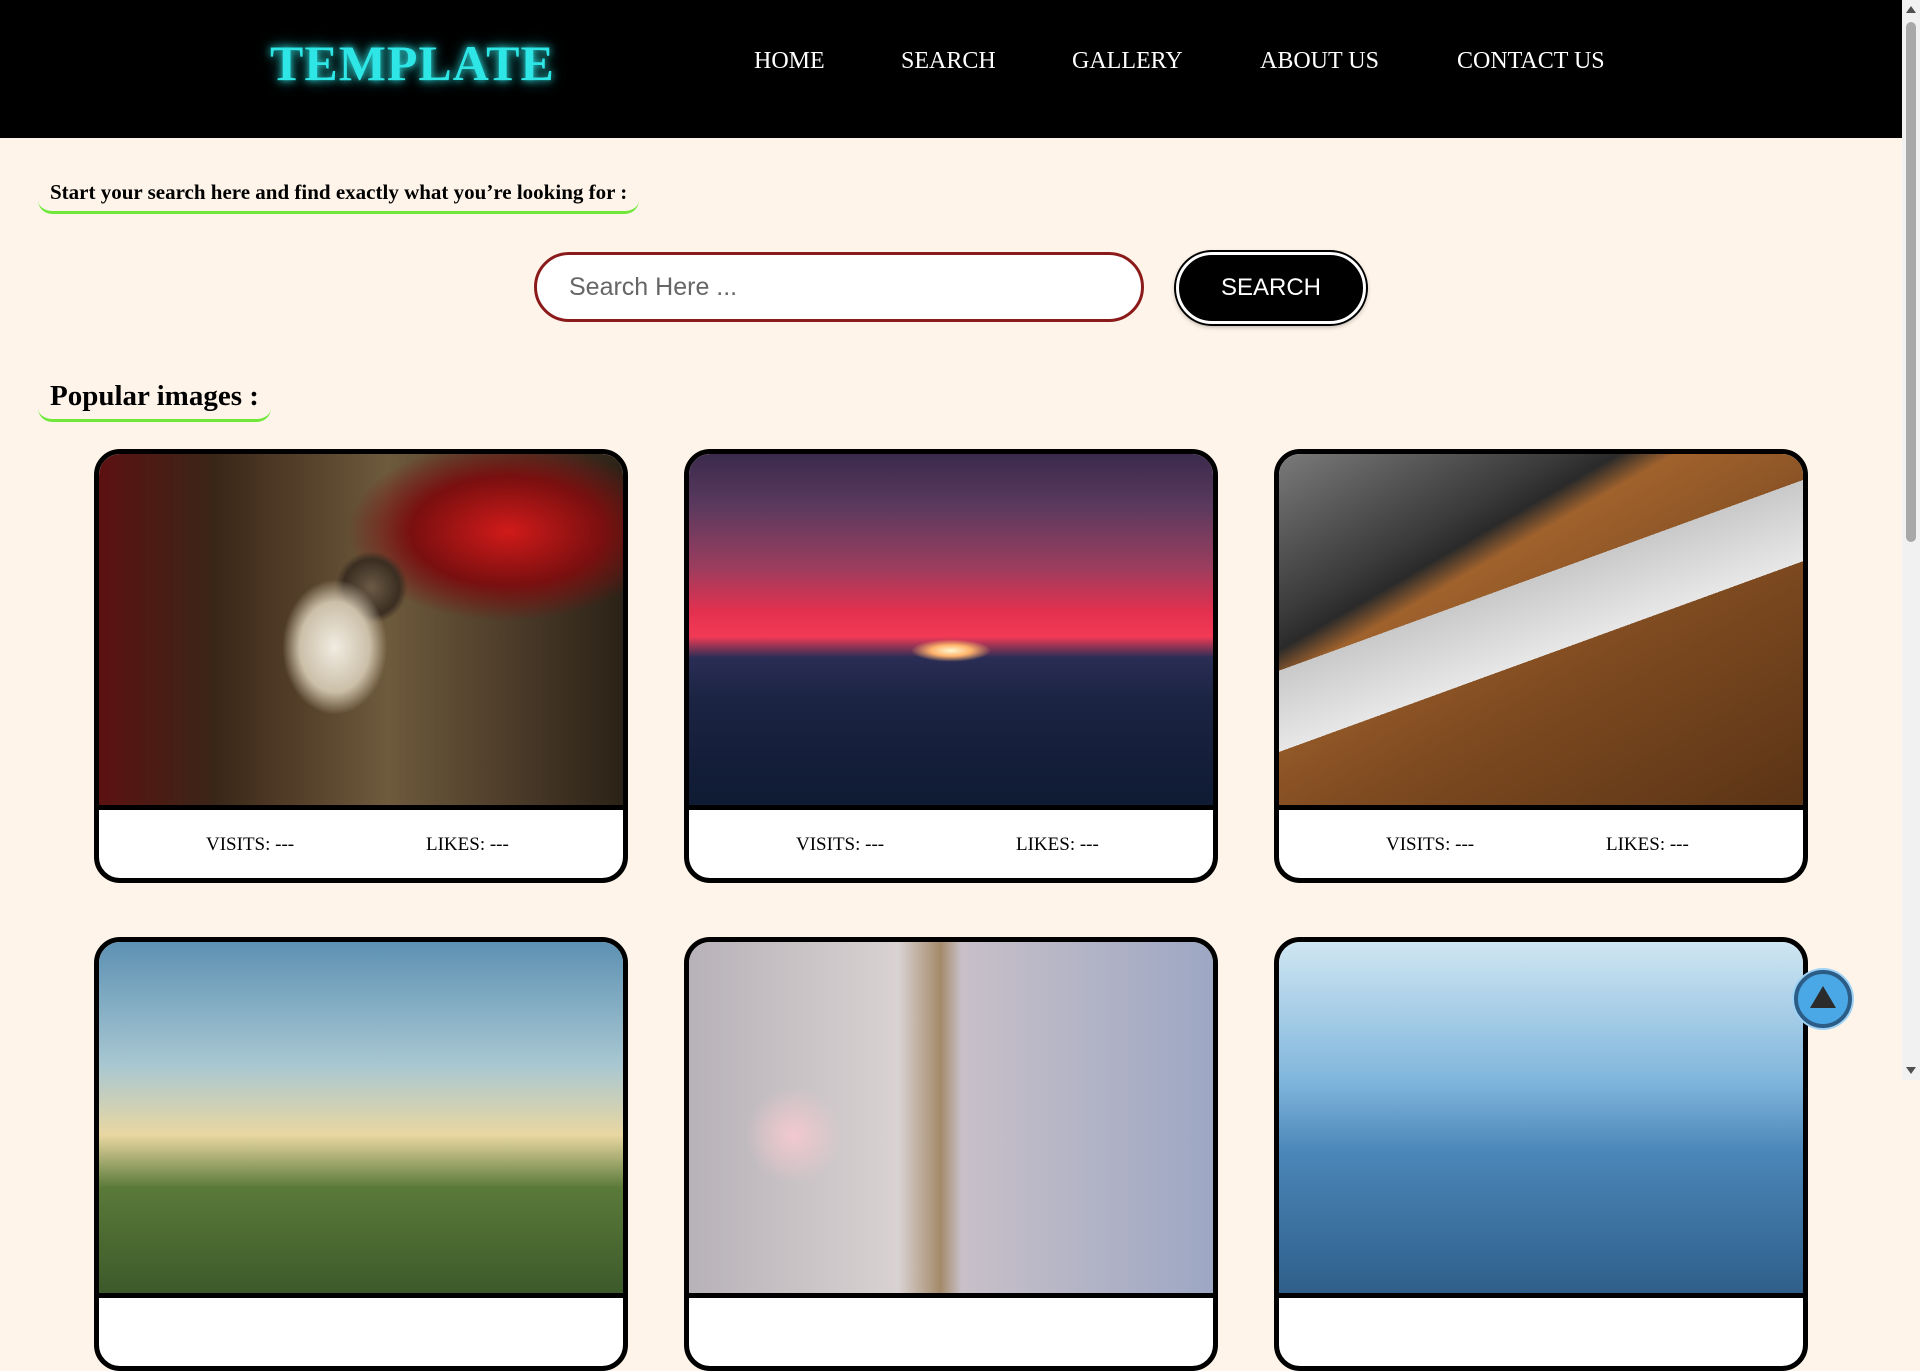 This screenshot has height=1371, width=1920. What do you see at coordinates (1127, 61) in the screenshot?
I see `nav-gallery: GALLERY` at bounding box center [1127, 61].